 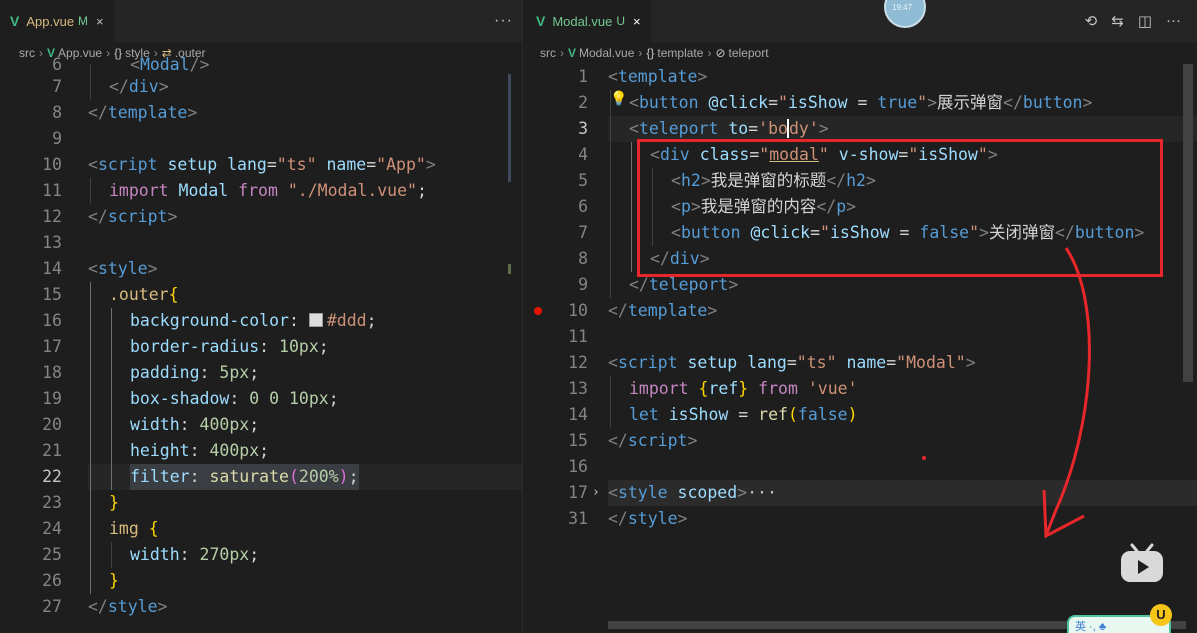 What do you see at coordinates (151, 372) in the screenshot?
I see `code-line: 18 padding: 5px;` at bounding box center [151, 372].